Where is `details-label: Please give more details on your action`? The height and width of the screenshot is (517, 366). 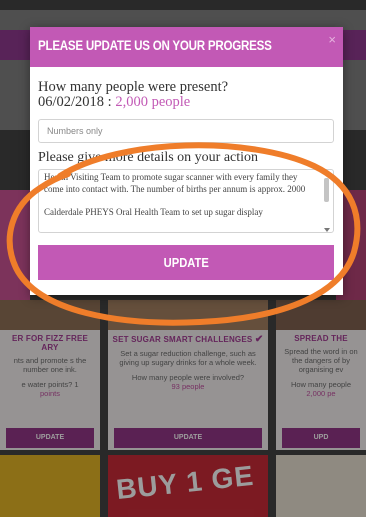
details-label: Please give more details on your action is located at coordinates (148, 157).